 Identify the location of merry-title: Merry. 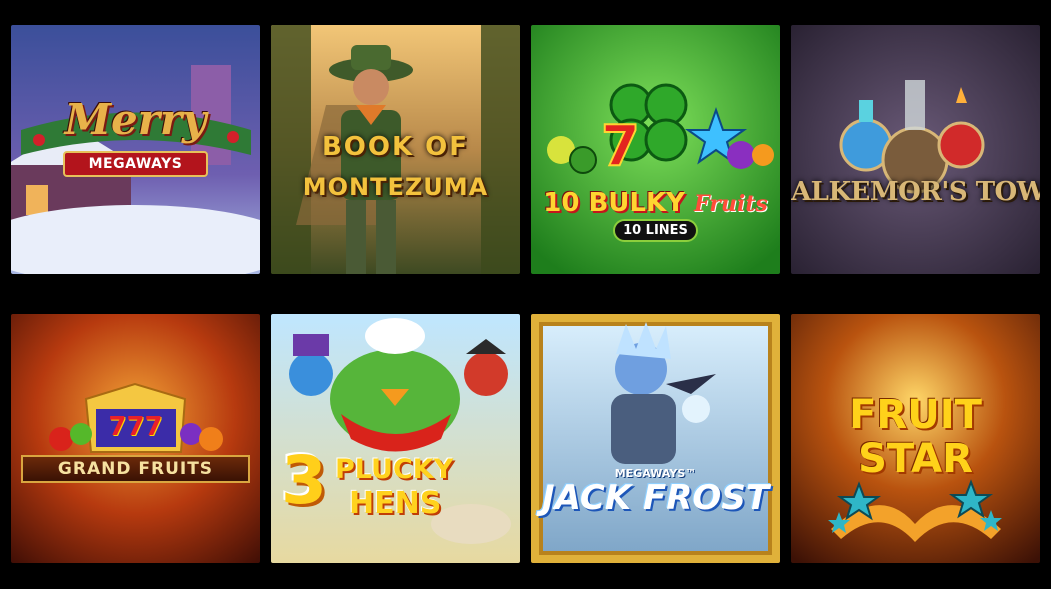
(135, 119).